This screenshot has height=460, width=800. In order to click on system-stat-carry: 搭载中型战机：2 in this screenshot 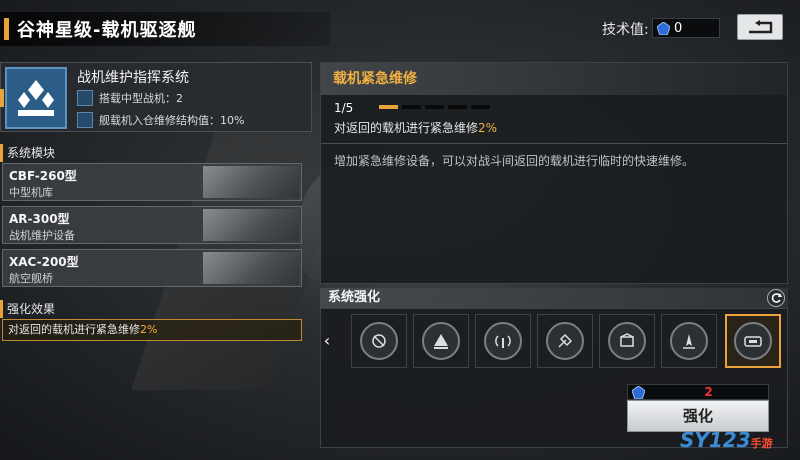, I will do `click(192, 98)`.